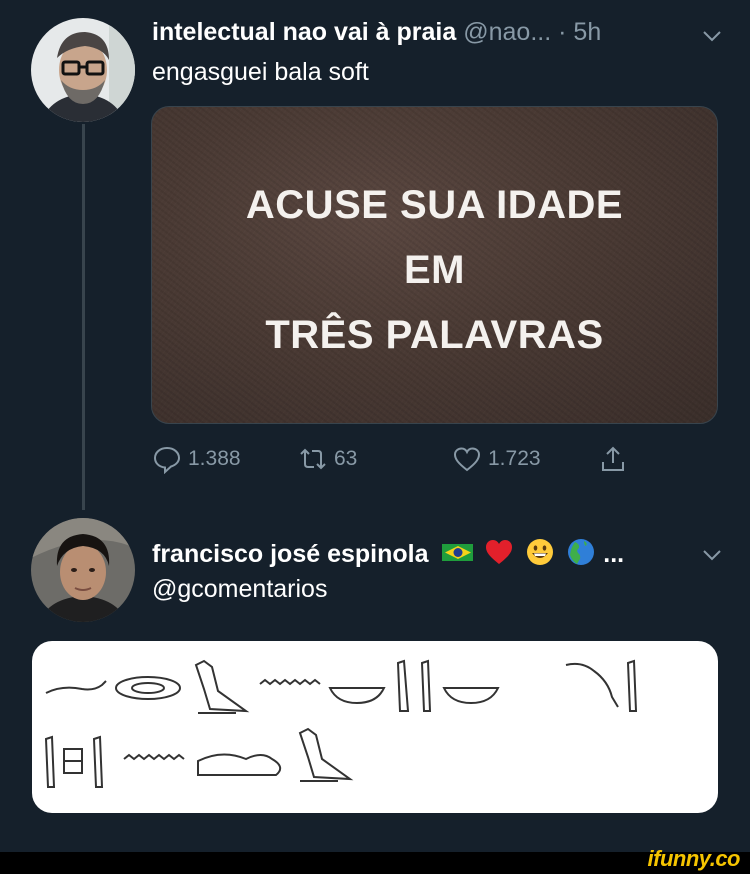 The image size is (750, 874). What do you see at coordinates (76, 687) in the screenshot?
I see `snake-glyph` at bounding box center [76, 687].